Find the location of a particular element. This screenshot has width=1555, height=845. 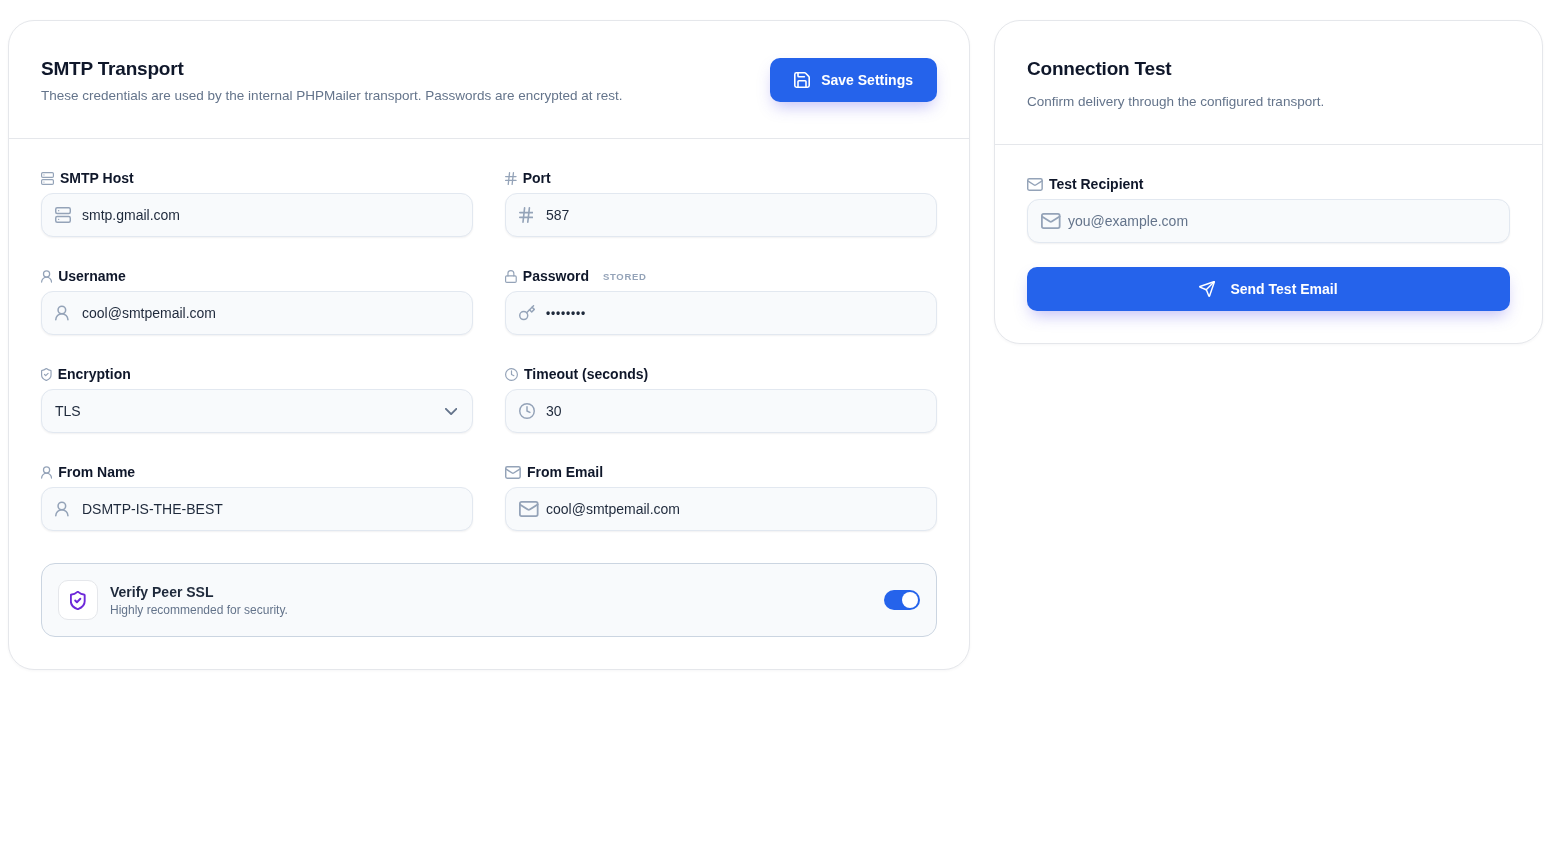

field-label: Username is located at coordinates (92, 276).